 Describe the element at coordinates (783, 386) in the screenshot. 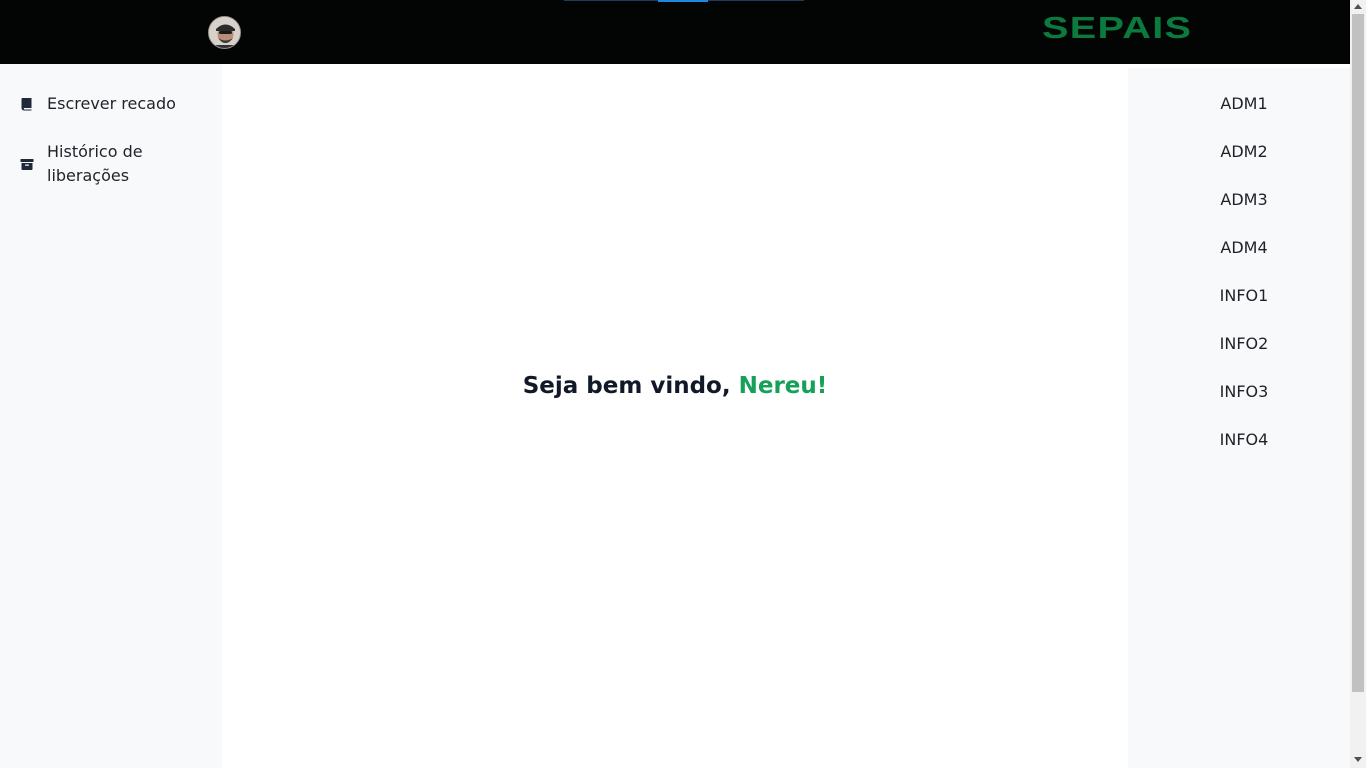

I see `welcome-user-name: Nereu!` at that location.